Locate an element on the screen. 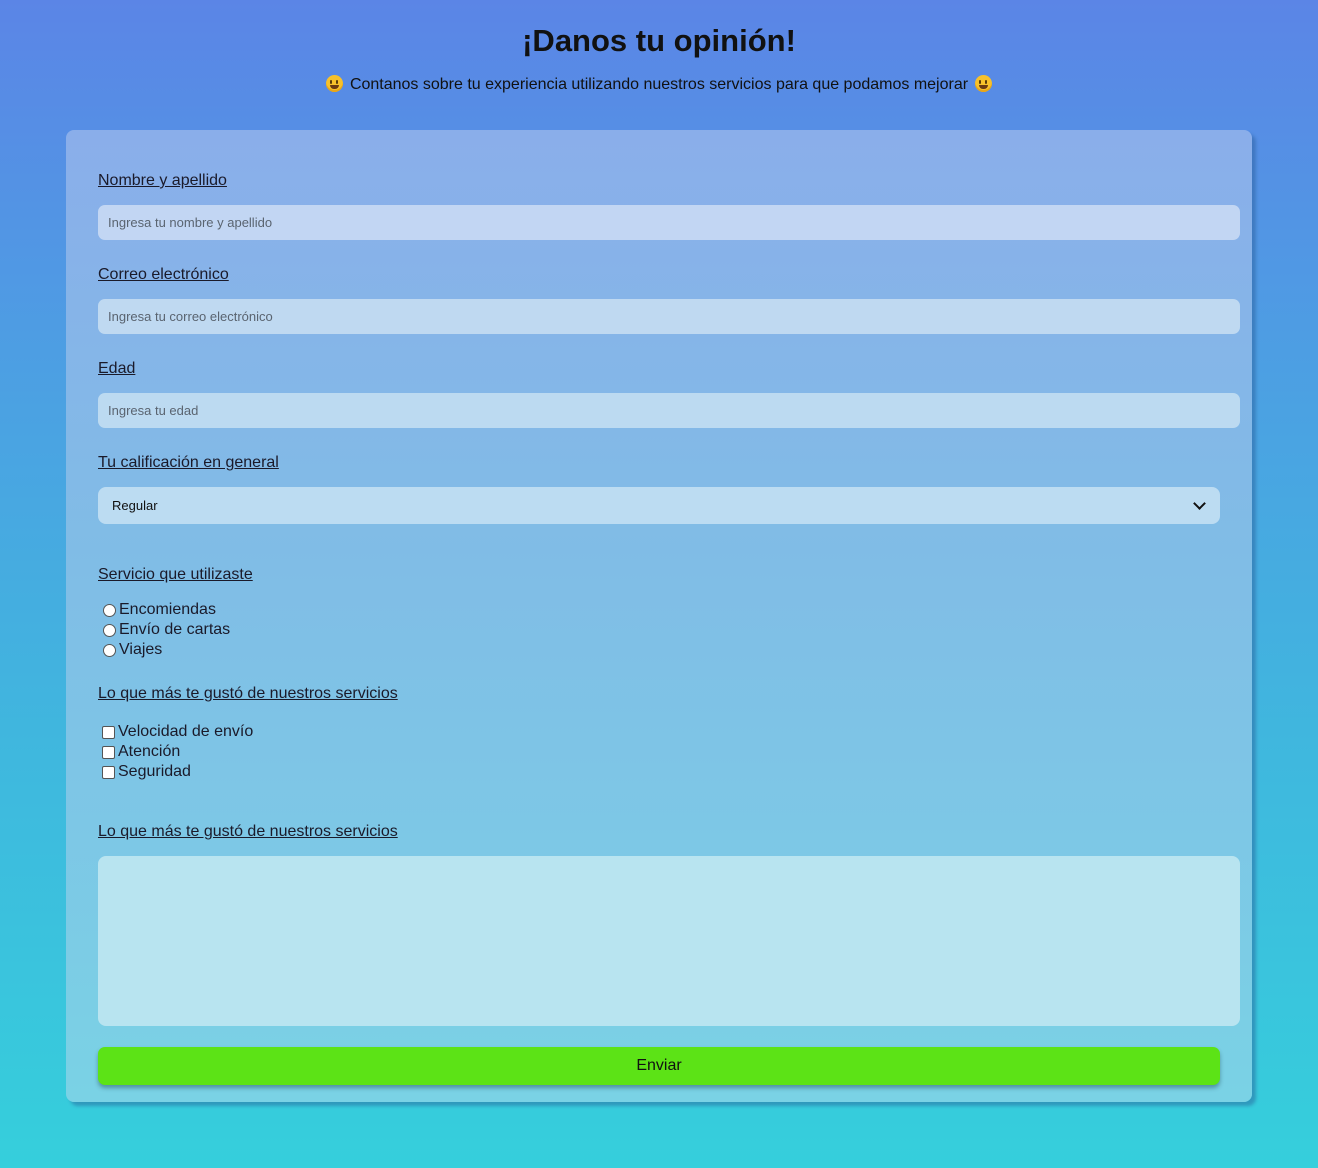  liked-option-velocidad: Velocidad de envío is located at coordinates (177, 732).